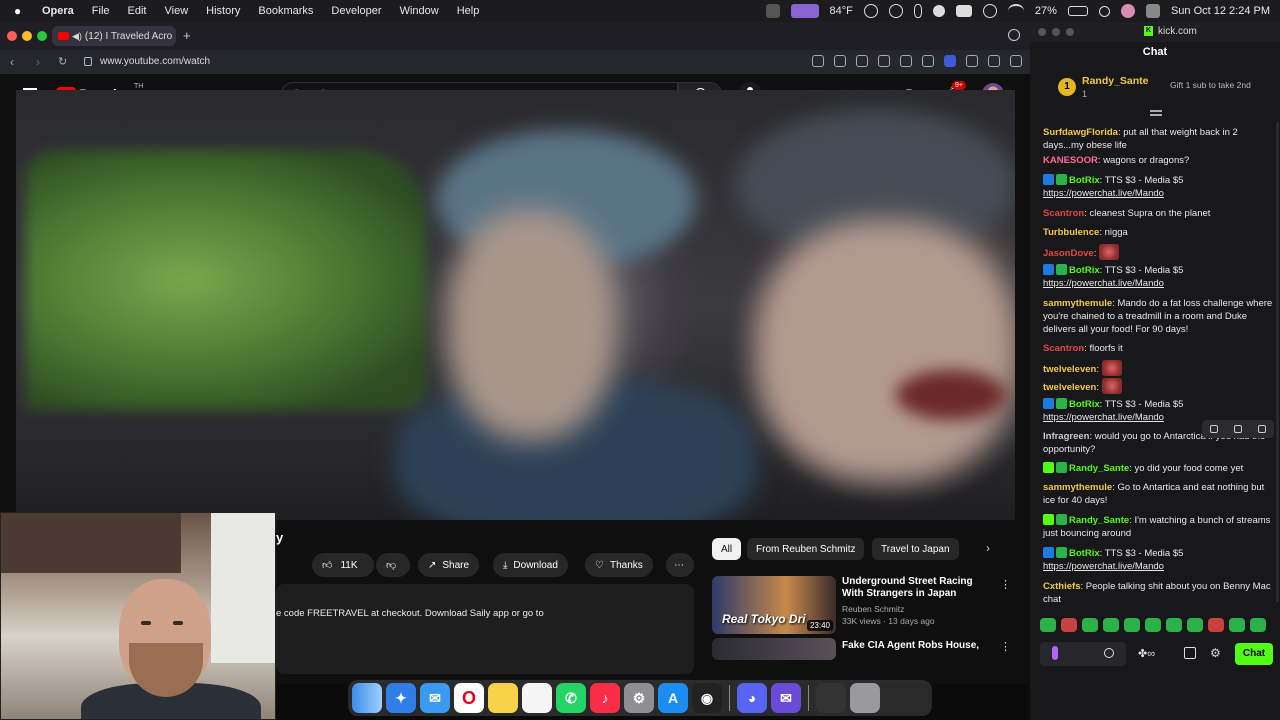  Describe the element at coordinates (1066, 436) in the screenshot. I see `chat-username: Infragreen` at that location.